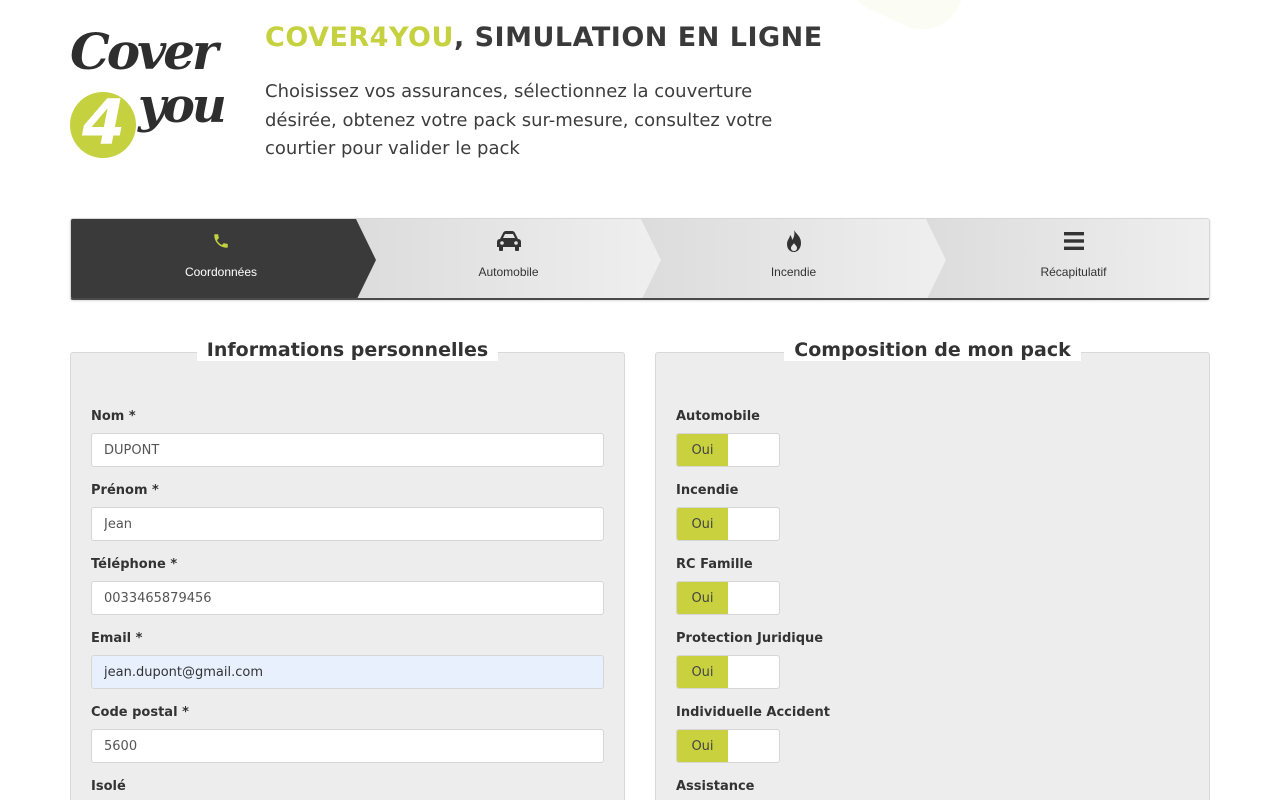  I want to click on background-decoration, so click(900, 21).